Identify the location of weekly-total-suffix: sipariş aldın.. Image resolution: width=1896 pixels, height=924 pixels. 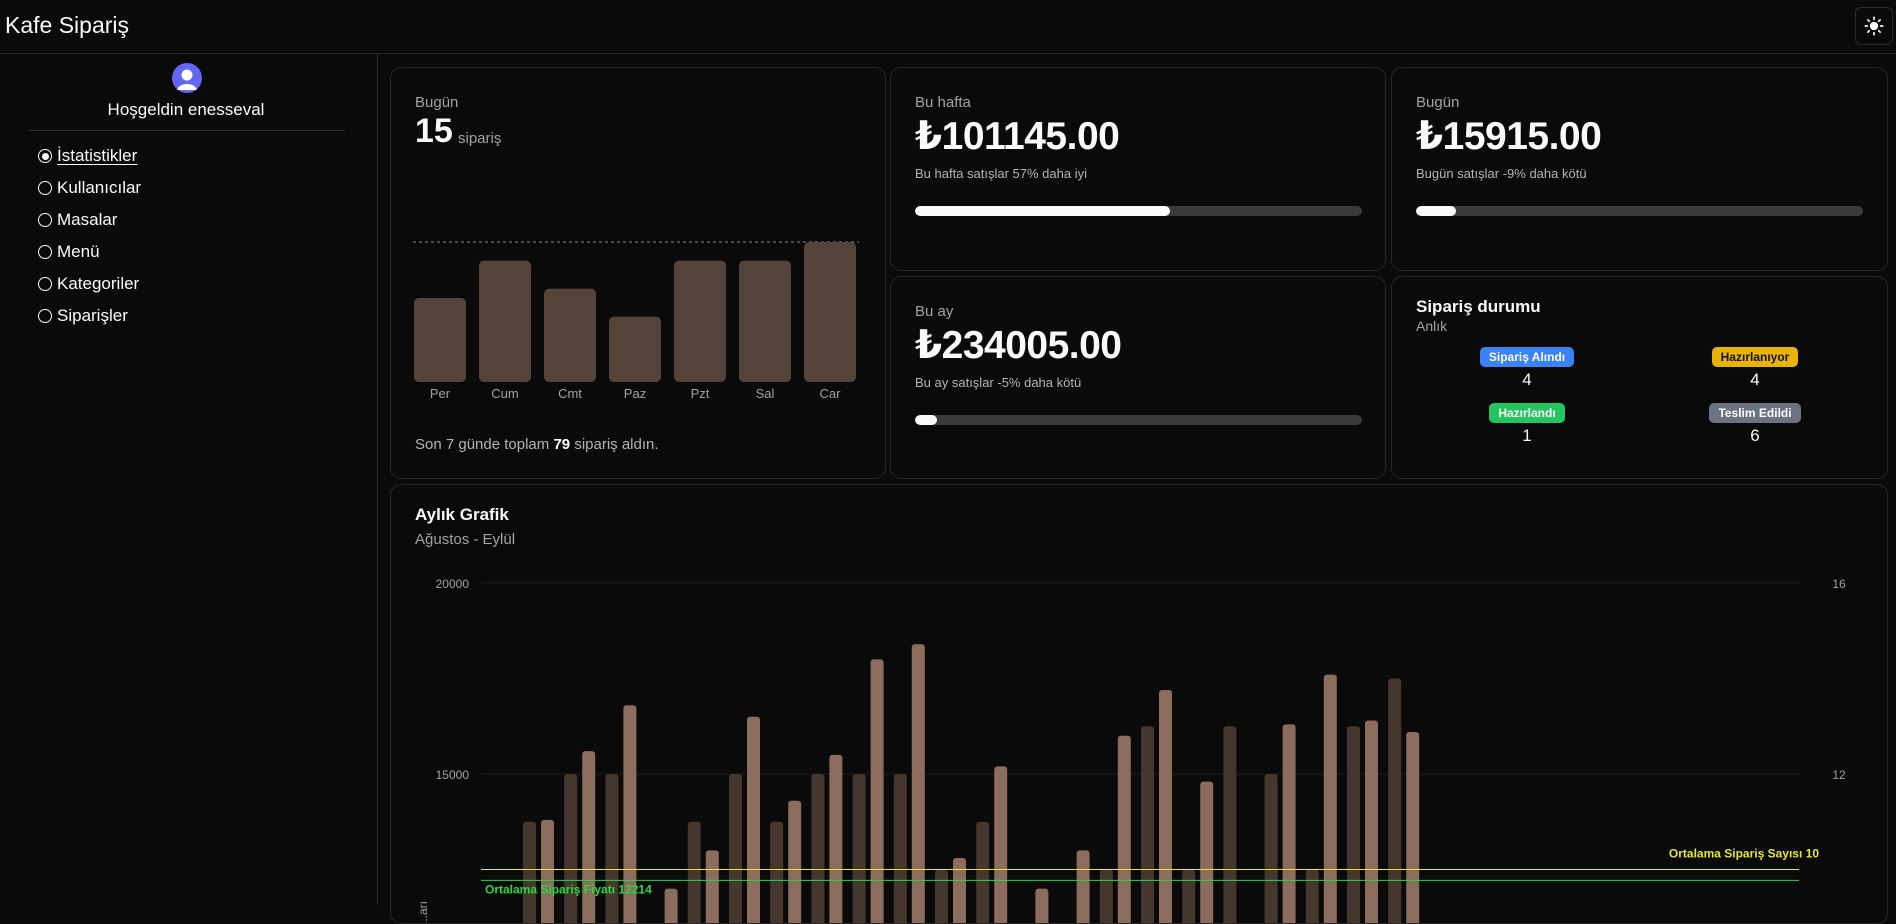
(616, 444).